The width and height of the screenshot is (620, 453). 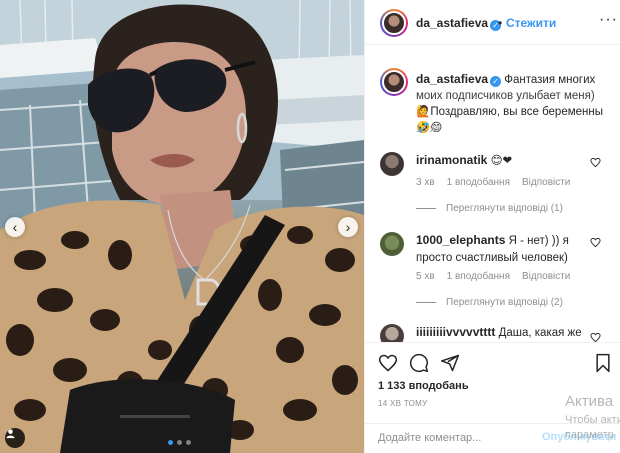 What do you see at coordinates (455, 332) in the screenshot?
I see `comment-username: iiiiiiiiivvvvvtttt` at bounding box center [455, 332].